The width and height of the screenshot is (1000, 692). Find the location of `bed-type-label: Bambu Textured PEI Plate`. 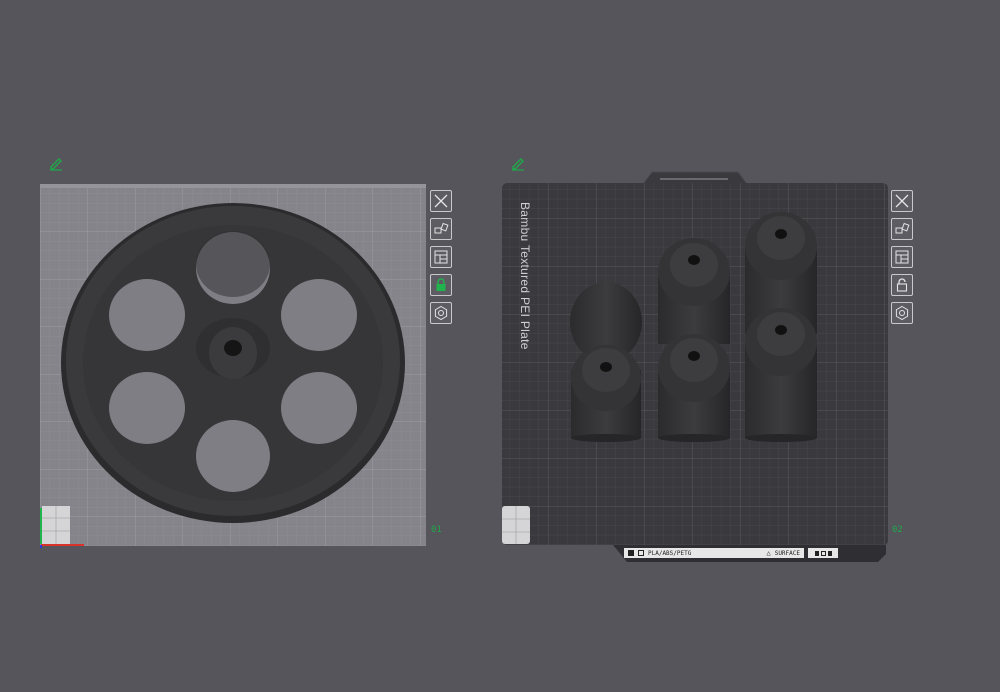

bed-type-label: Bambu Textured PEI Plate is located at coordinates (525, 276).